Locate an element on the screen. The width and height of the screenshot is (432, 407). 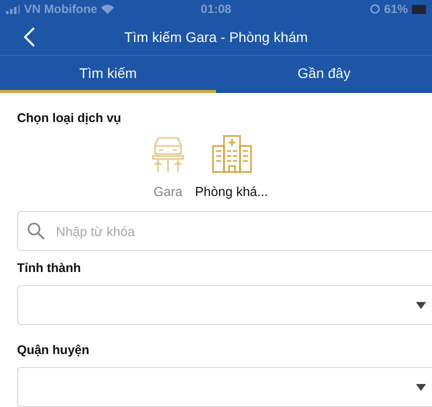
tab: Gần đây is located at coordinates (324, 74).